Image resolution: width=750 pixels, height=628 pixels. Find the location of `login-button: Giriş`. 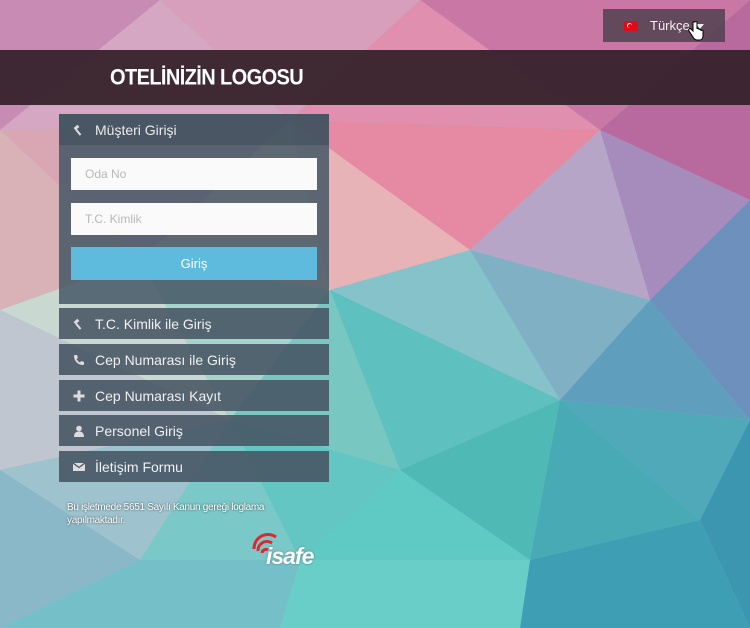

login-button: Giriş is located at coordinates (194, 263).